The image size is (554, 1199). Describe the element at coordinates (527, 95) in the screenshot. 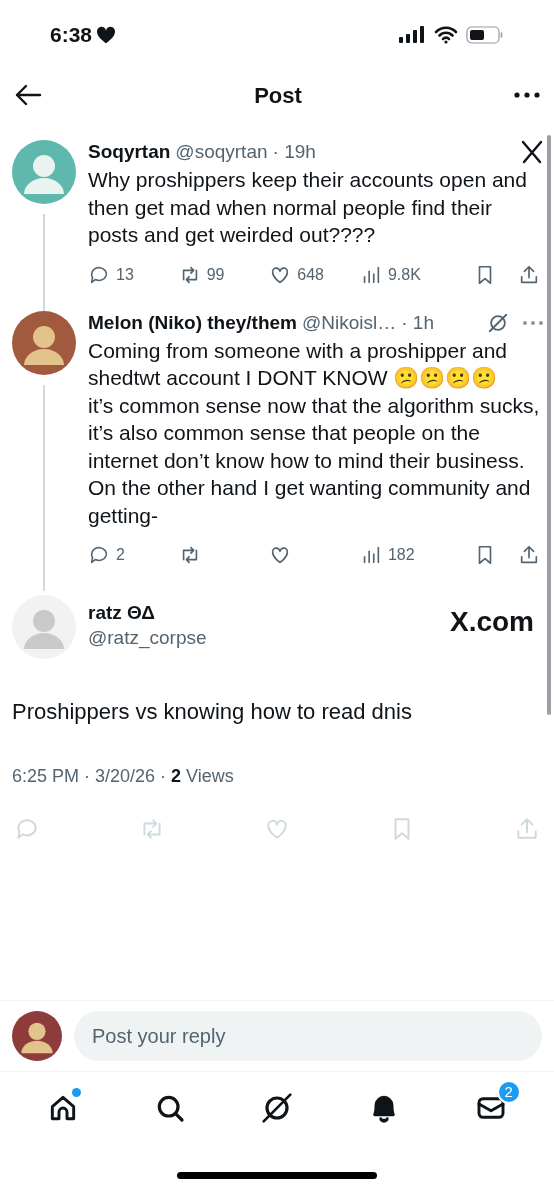

I see `more-icon` at that location.